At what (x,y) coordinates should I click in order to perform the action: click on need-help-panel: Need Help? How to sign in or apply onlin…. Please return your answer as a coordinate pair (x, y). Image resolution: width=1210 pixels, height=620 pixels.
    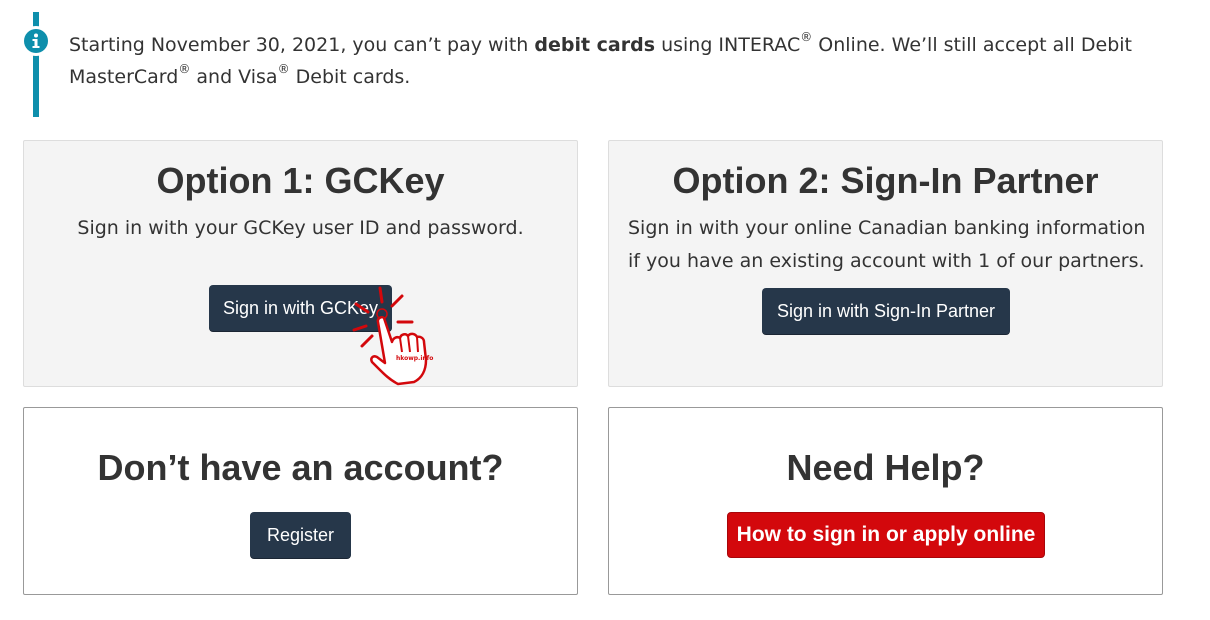
    Looking at the image, I should click on (885, 501).